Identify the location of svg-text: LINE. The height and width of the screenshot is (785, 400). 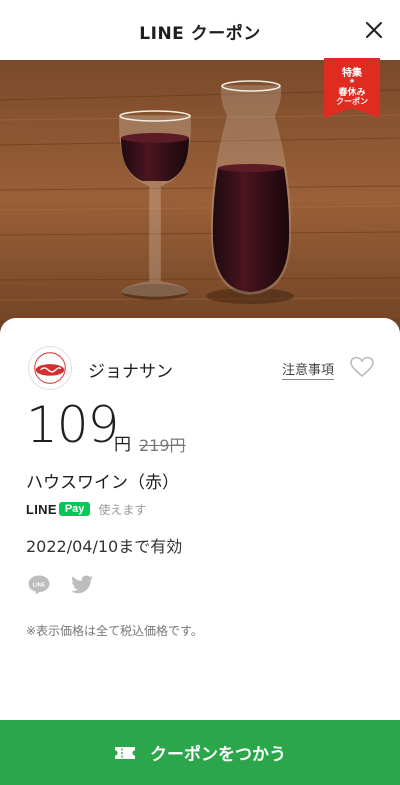
(39, 586).